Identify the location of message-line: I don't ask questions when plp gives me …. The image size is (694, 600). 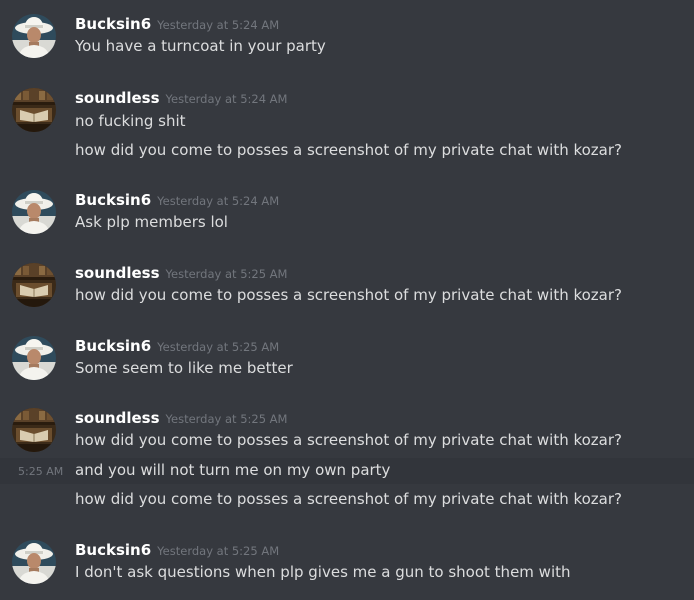
(347, 573).